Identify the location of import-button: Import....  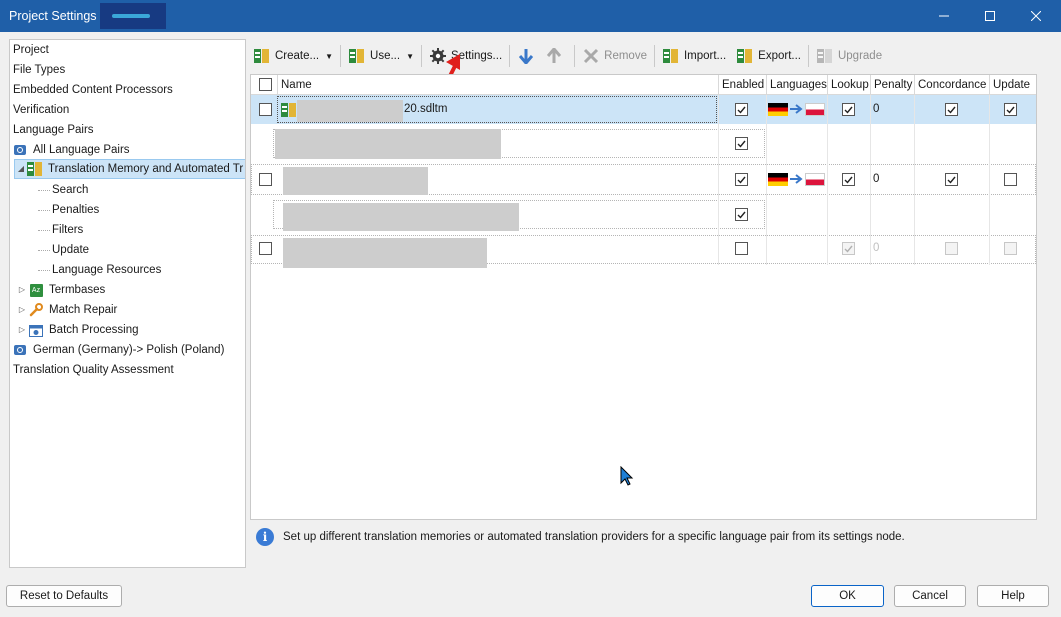
(694, 56).